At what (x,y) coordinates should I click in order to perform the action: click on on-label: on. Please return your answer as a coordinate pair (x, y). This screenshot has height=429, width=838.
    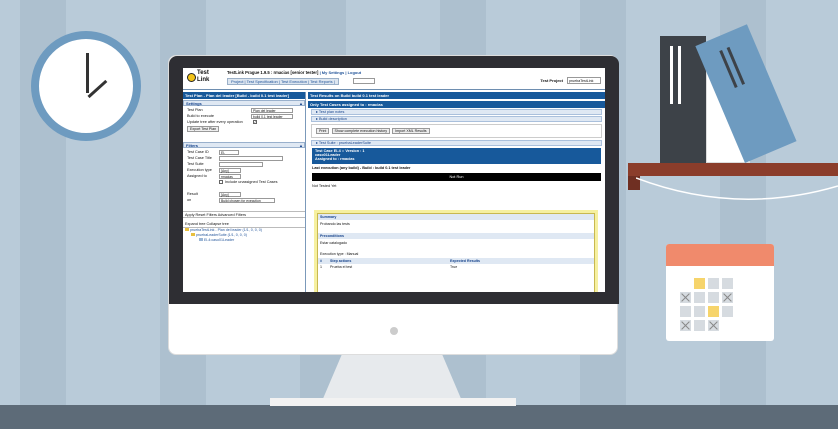
    Looking at the image, I should click on (189, 200).